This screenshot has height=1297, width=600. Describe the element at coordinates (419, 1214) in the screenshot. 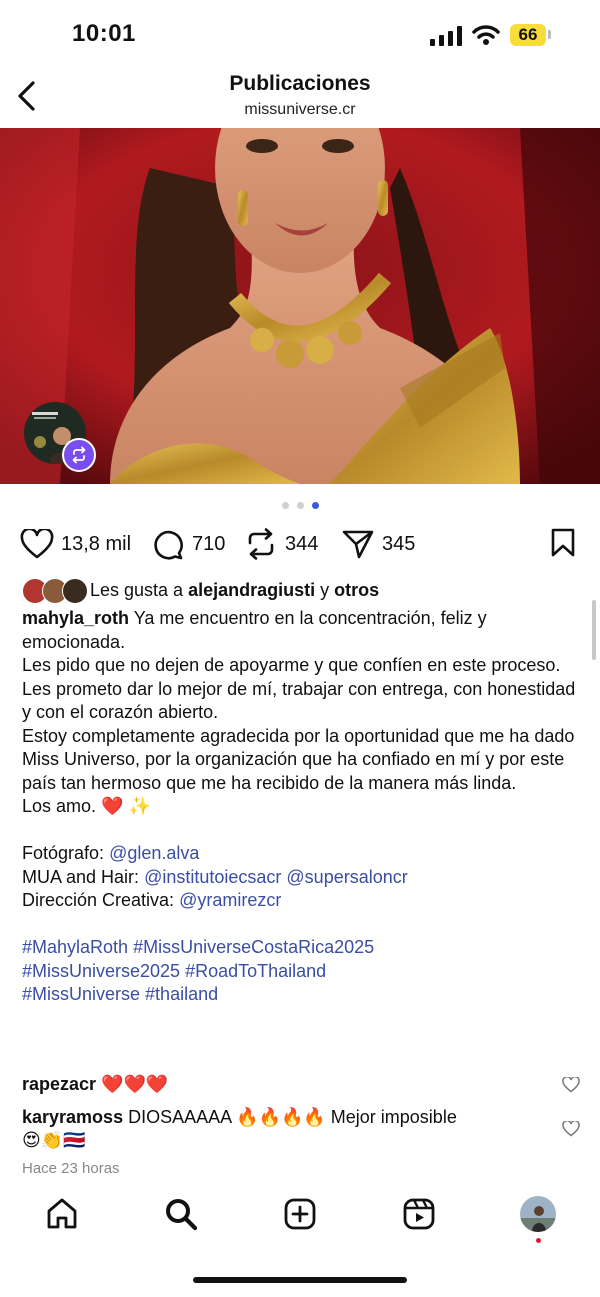

I see `reels-icon` at that location.